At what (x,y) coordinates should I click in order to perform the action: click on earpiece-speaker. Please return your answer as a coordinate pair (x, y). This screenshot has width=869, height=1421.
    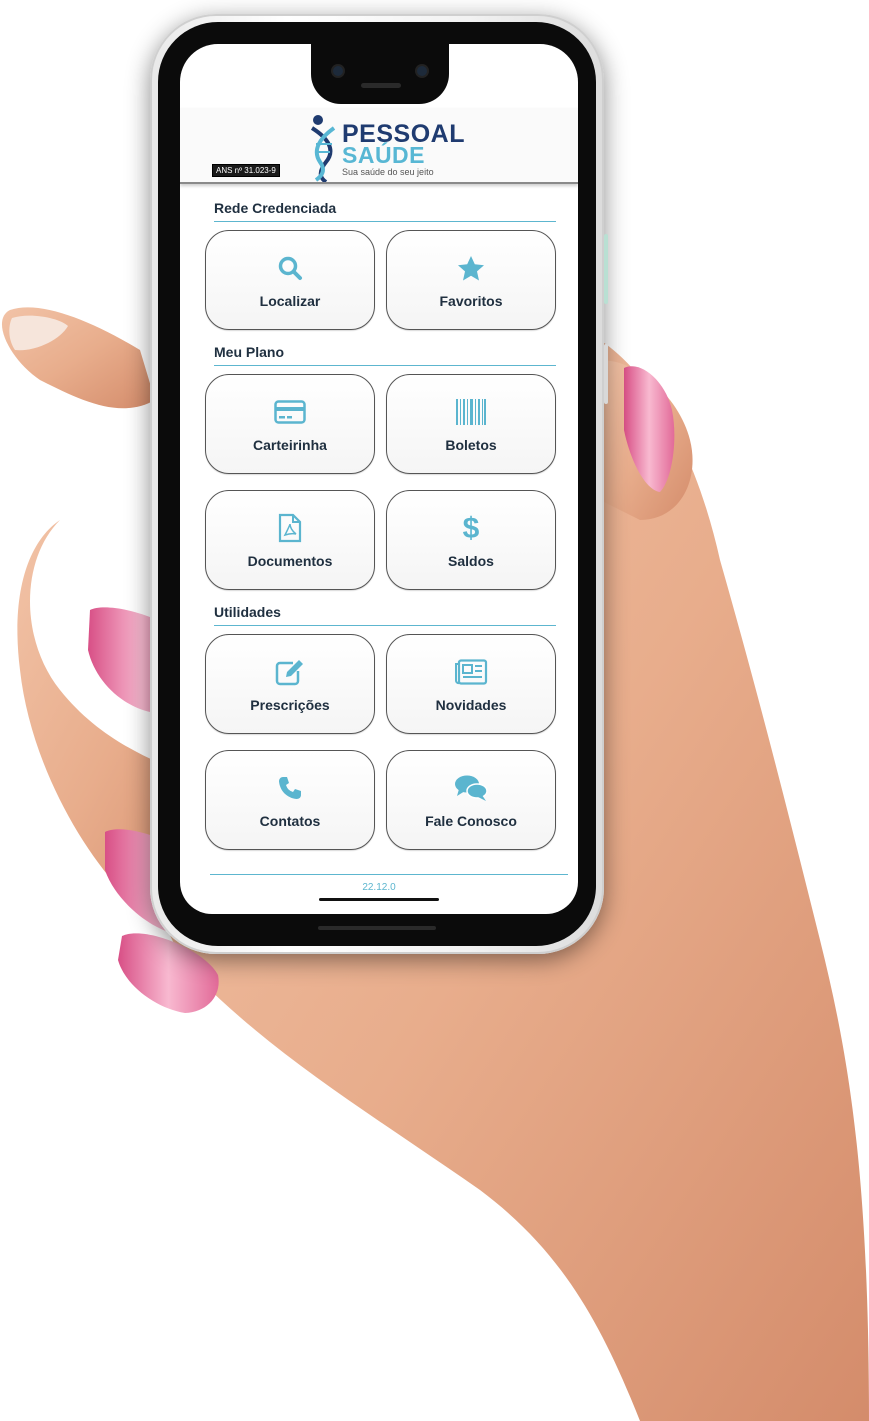
    Looking at the image, I should click on (381, 85).